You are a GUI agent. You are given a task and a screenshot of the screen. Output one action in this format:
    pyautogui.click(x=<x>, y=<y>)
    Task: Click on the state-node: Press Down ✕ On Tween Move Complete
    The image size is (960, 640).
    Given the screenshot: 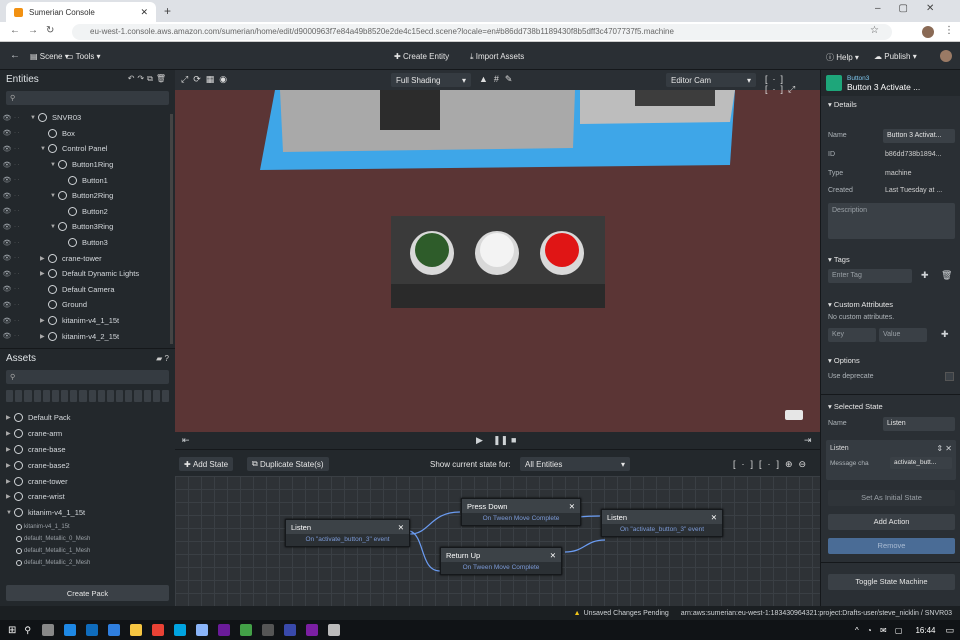 What is the action you would take?
    pyautogui.click(x=521, y=512)
    